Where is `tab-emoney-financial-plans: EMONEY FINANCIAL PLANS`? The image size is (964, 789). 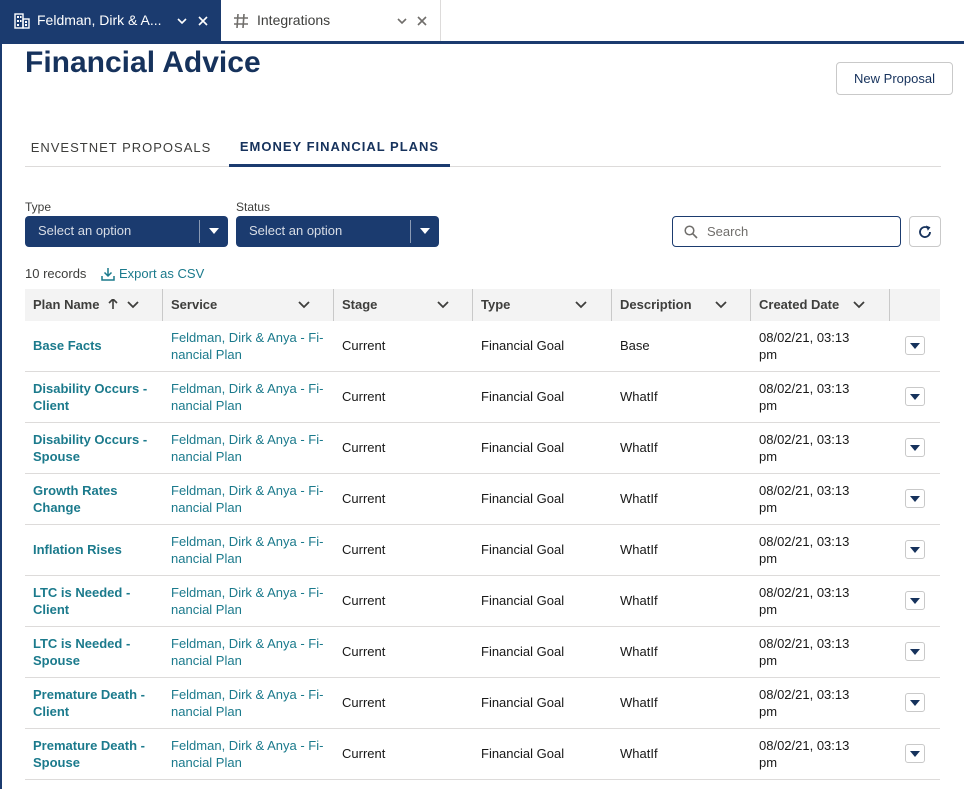 tab-emoney-financial-plans: EMONEY FINANCIAL PLANS is located at coordinates (339, 147).